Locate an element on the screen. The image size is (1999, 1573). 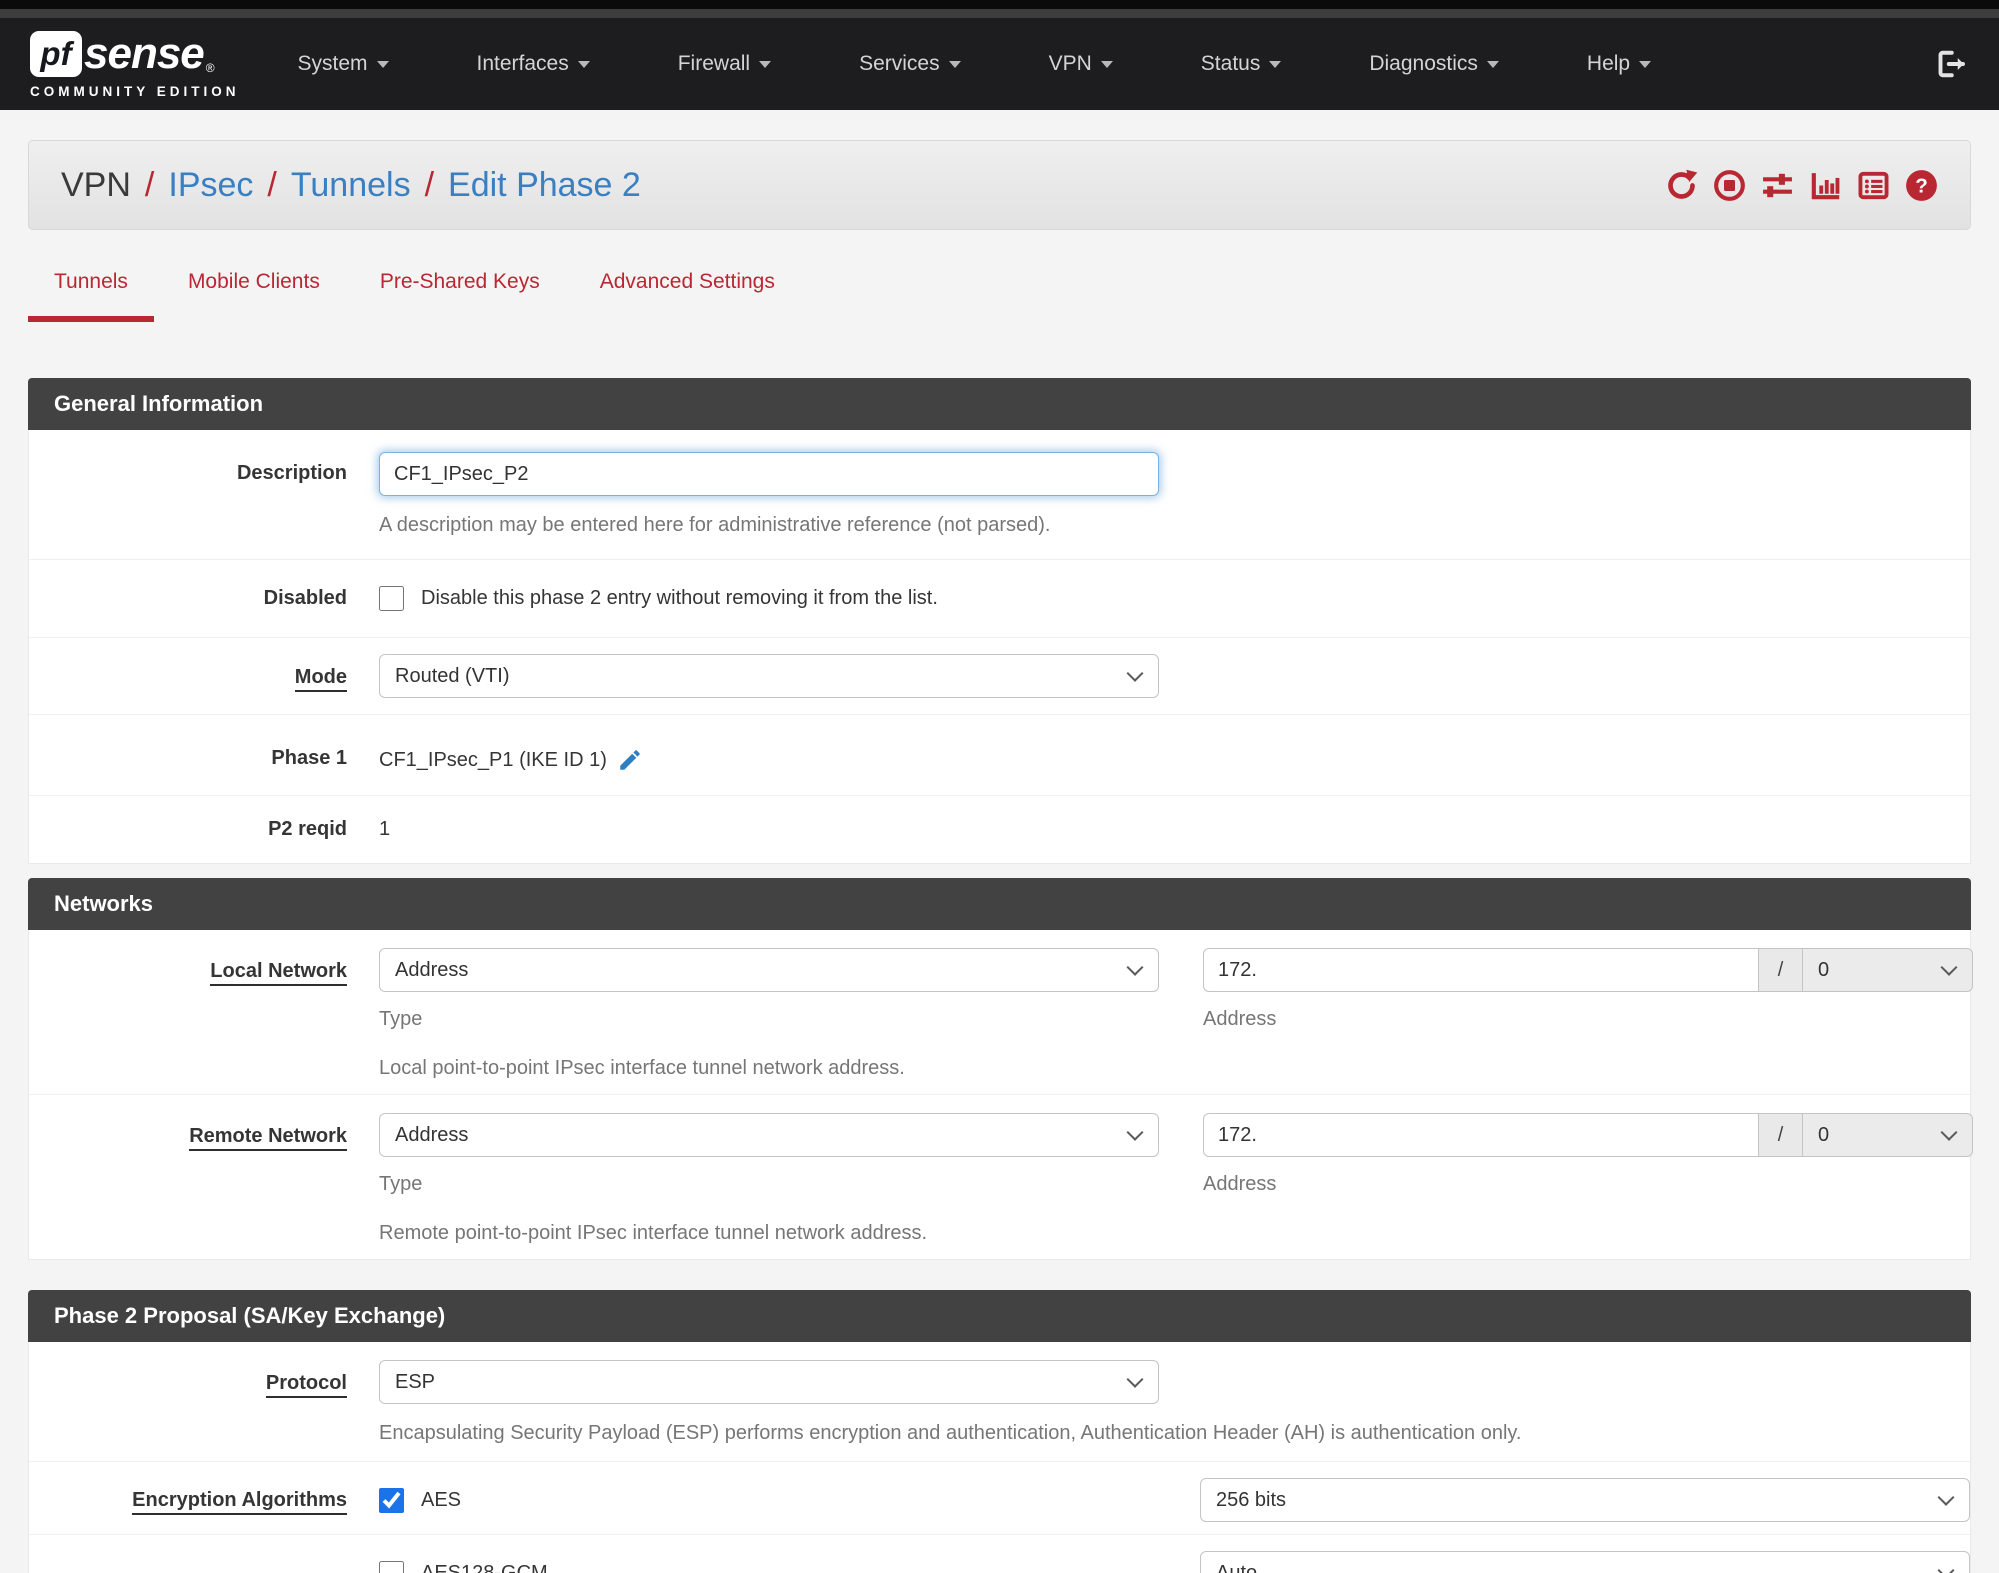
remote-network-address-input is located at coordinates (1481, 1135).